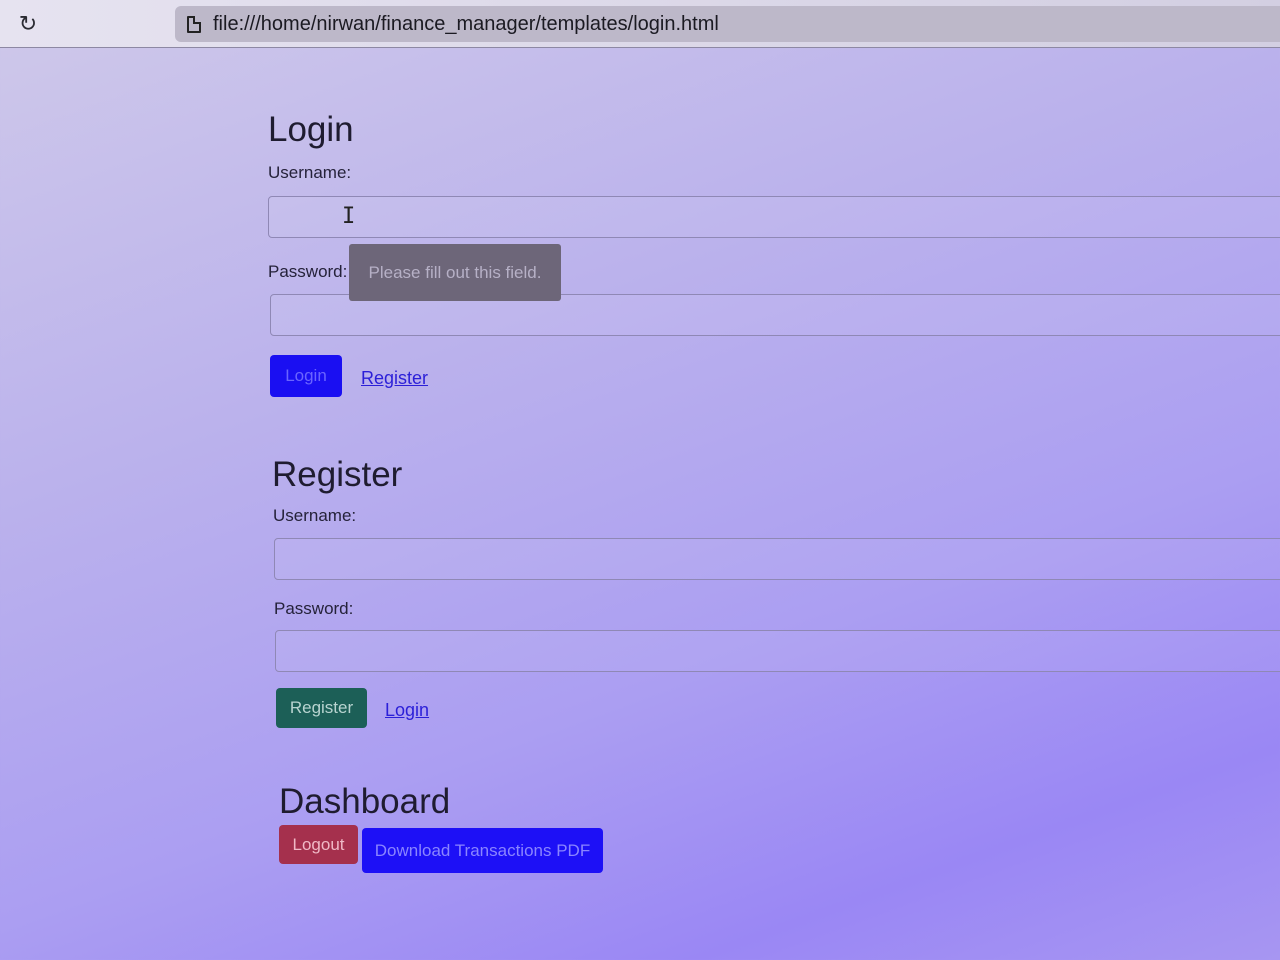  Describe the element at coordinates (321, 708) in the screenshot. I see `register-button: Register` at that location.